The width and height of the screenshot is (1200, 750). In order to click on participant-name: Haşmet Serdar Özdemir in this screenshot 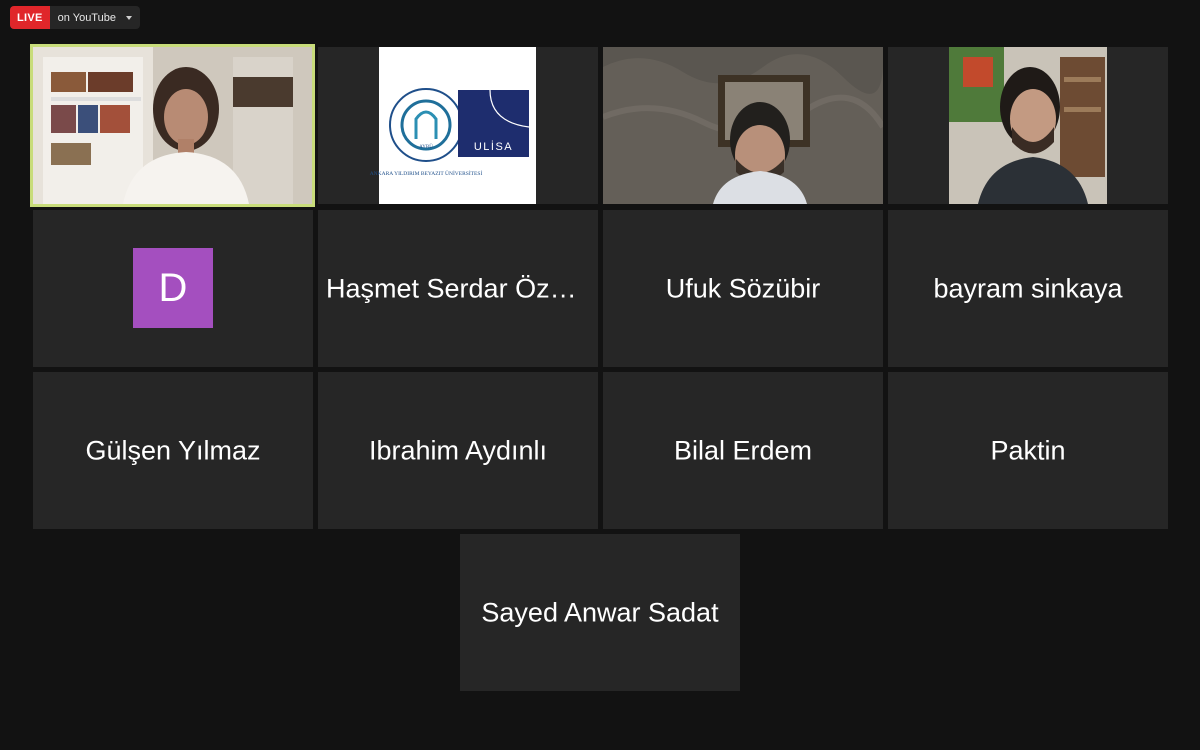, I will do `click(462, 288)`.